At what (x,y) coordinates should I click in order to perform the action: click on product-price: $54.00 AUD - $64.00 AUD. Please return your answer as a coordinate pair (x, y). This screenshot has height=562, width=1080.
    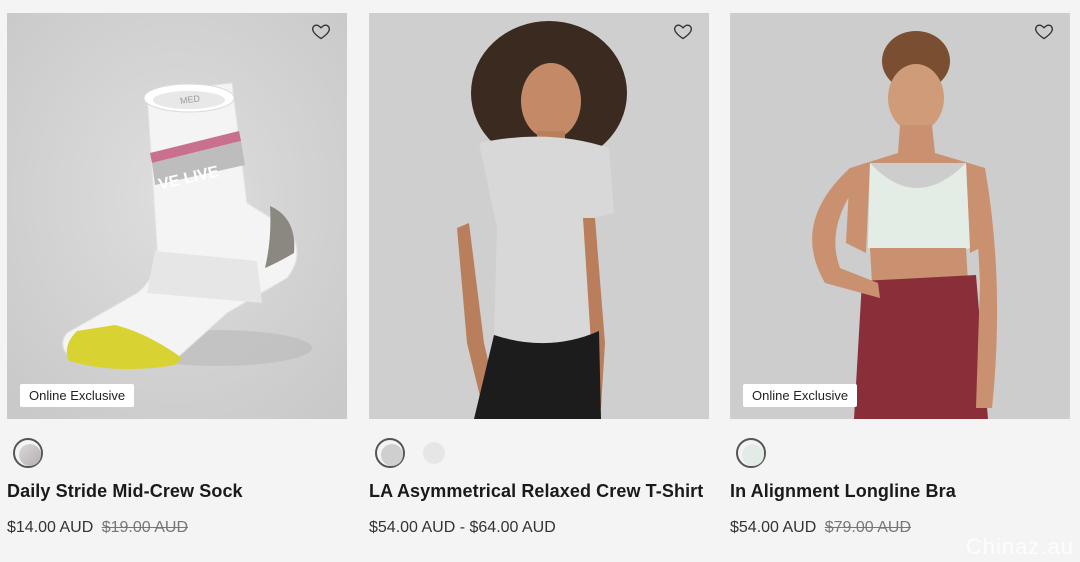
    Looking at the image, I should click on (462, 528).